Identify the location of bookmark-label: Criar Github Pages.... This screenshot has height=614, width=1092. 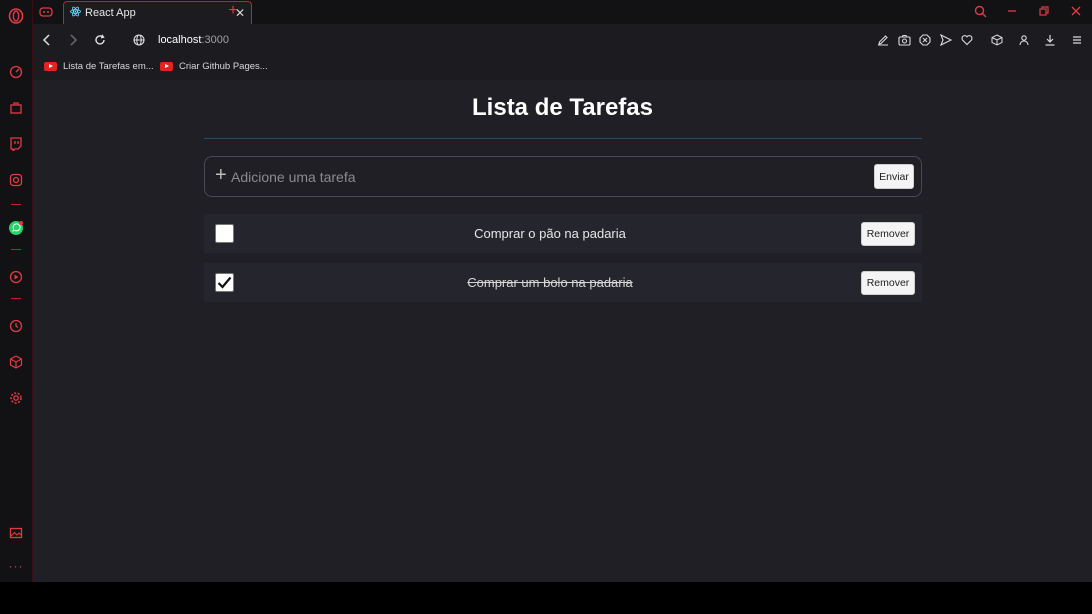
(223, 66).